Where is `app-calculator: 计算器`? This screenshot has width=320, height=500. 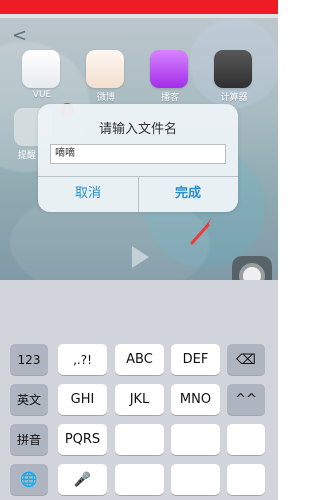 app-calculator: 计算器 is located at coordinates (234, 76).